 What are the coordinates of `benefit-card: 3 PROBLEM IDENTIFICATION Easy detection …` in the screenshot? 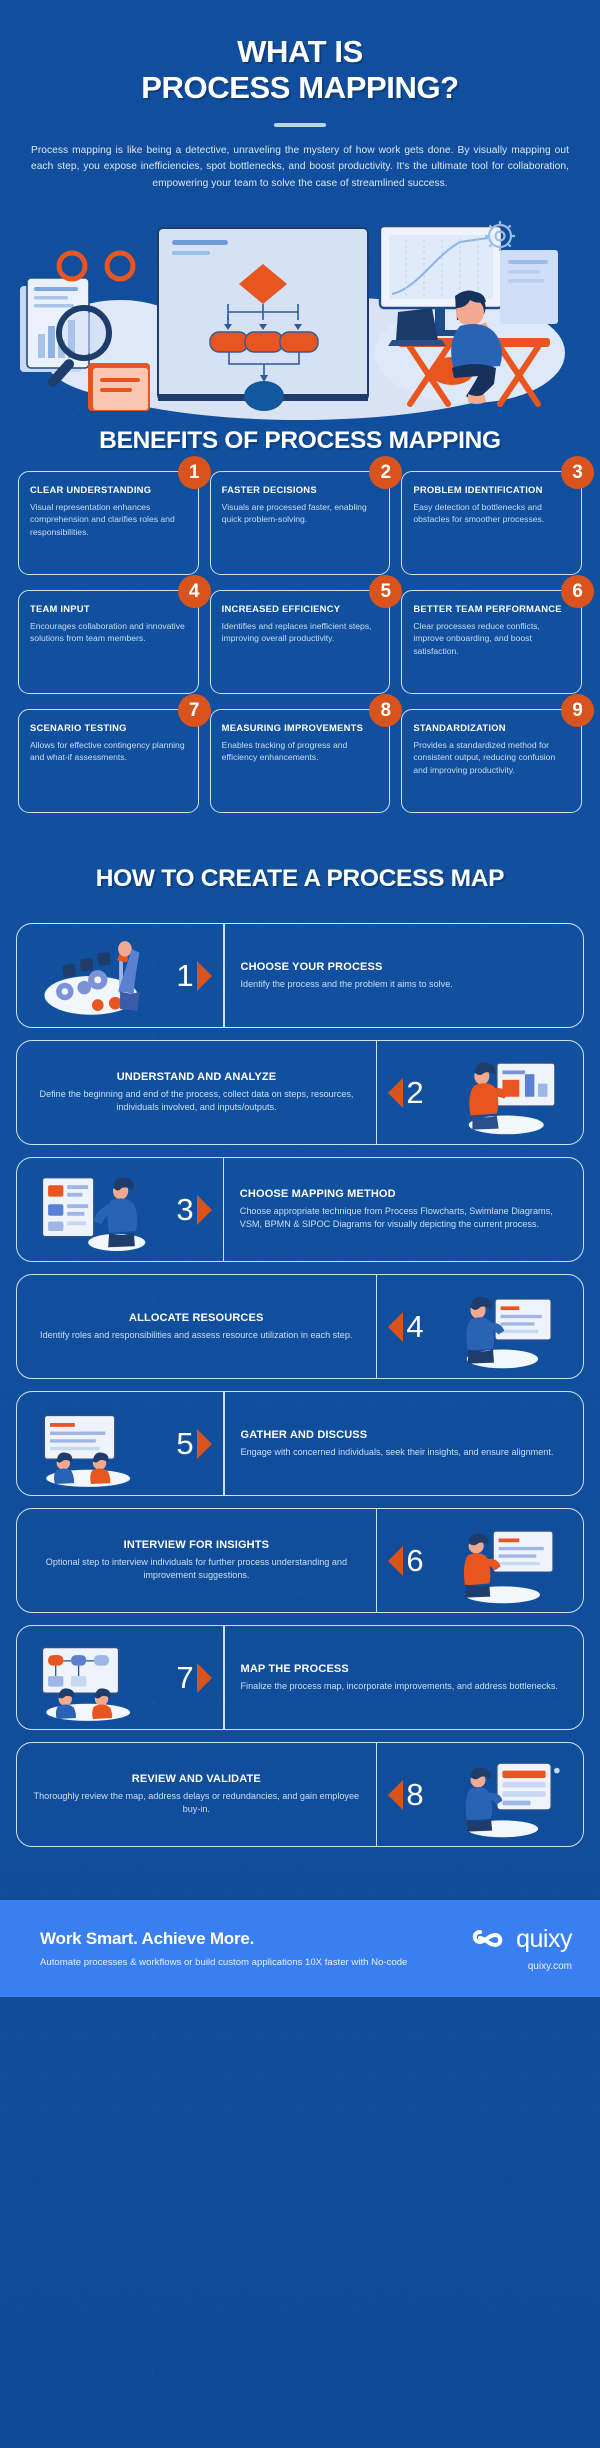 It's located at (498, 516).